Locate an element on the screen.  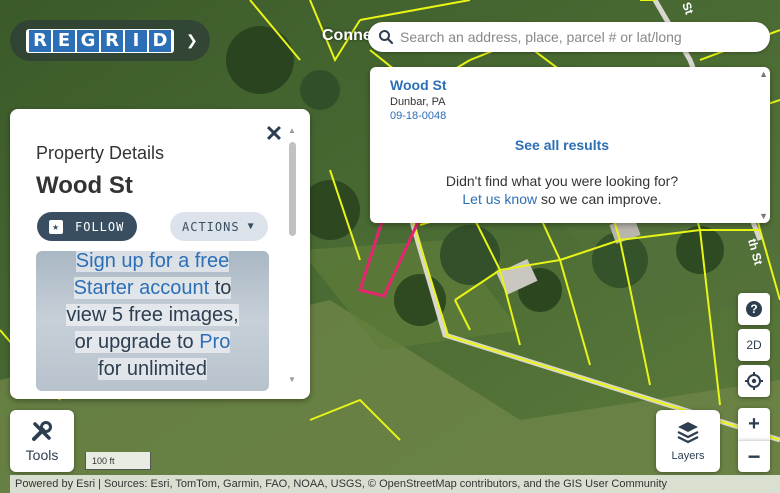
view-mode-toggle: 2D is located at coordinates (754, 345).